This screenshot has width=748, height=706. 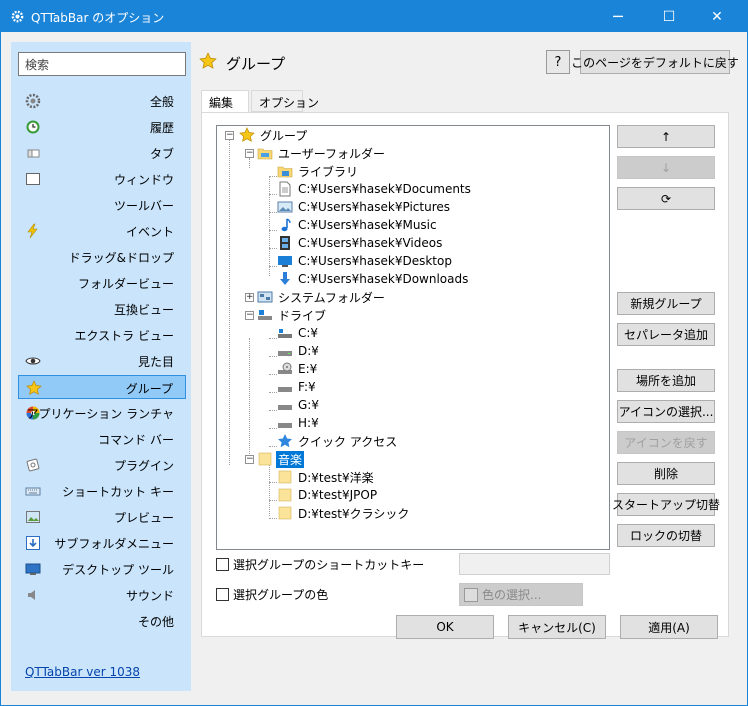 What do you see at coordinates (299, 423) in the screenshot?
I see `tree-node-drive-h: H:¥` at bounding box center [299, 423].